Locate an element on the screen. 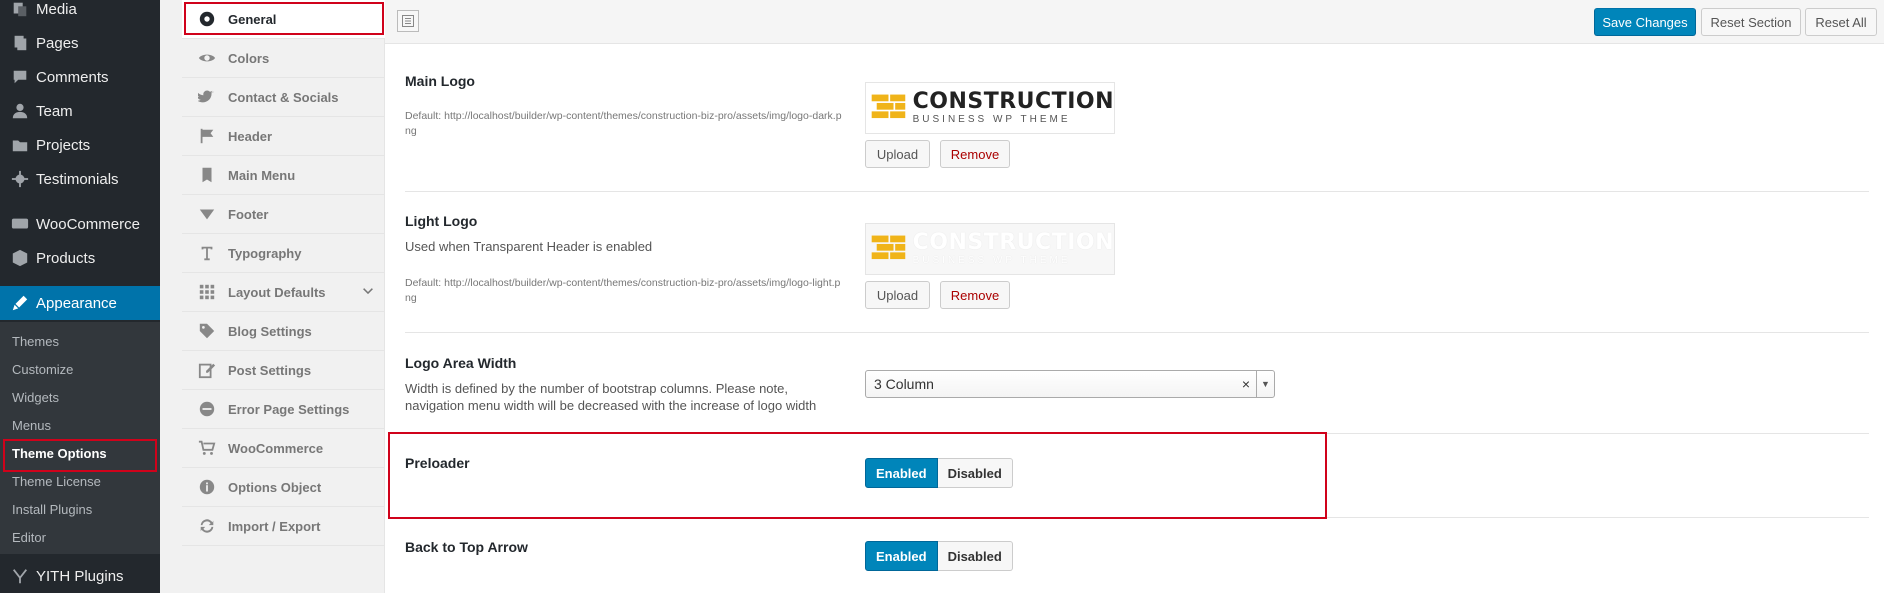 This screenshot has height=593, width=1884. field-title: Light Logo is located at coordinates (441, 221).